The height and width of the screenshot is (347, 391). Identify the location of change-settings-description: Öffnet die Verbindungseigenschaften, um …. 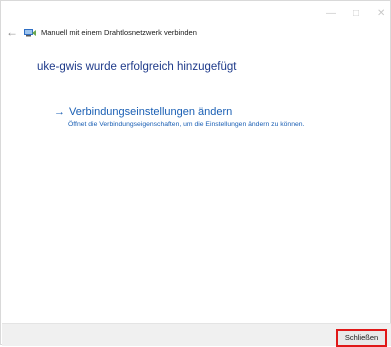
(186, 124).